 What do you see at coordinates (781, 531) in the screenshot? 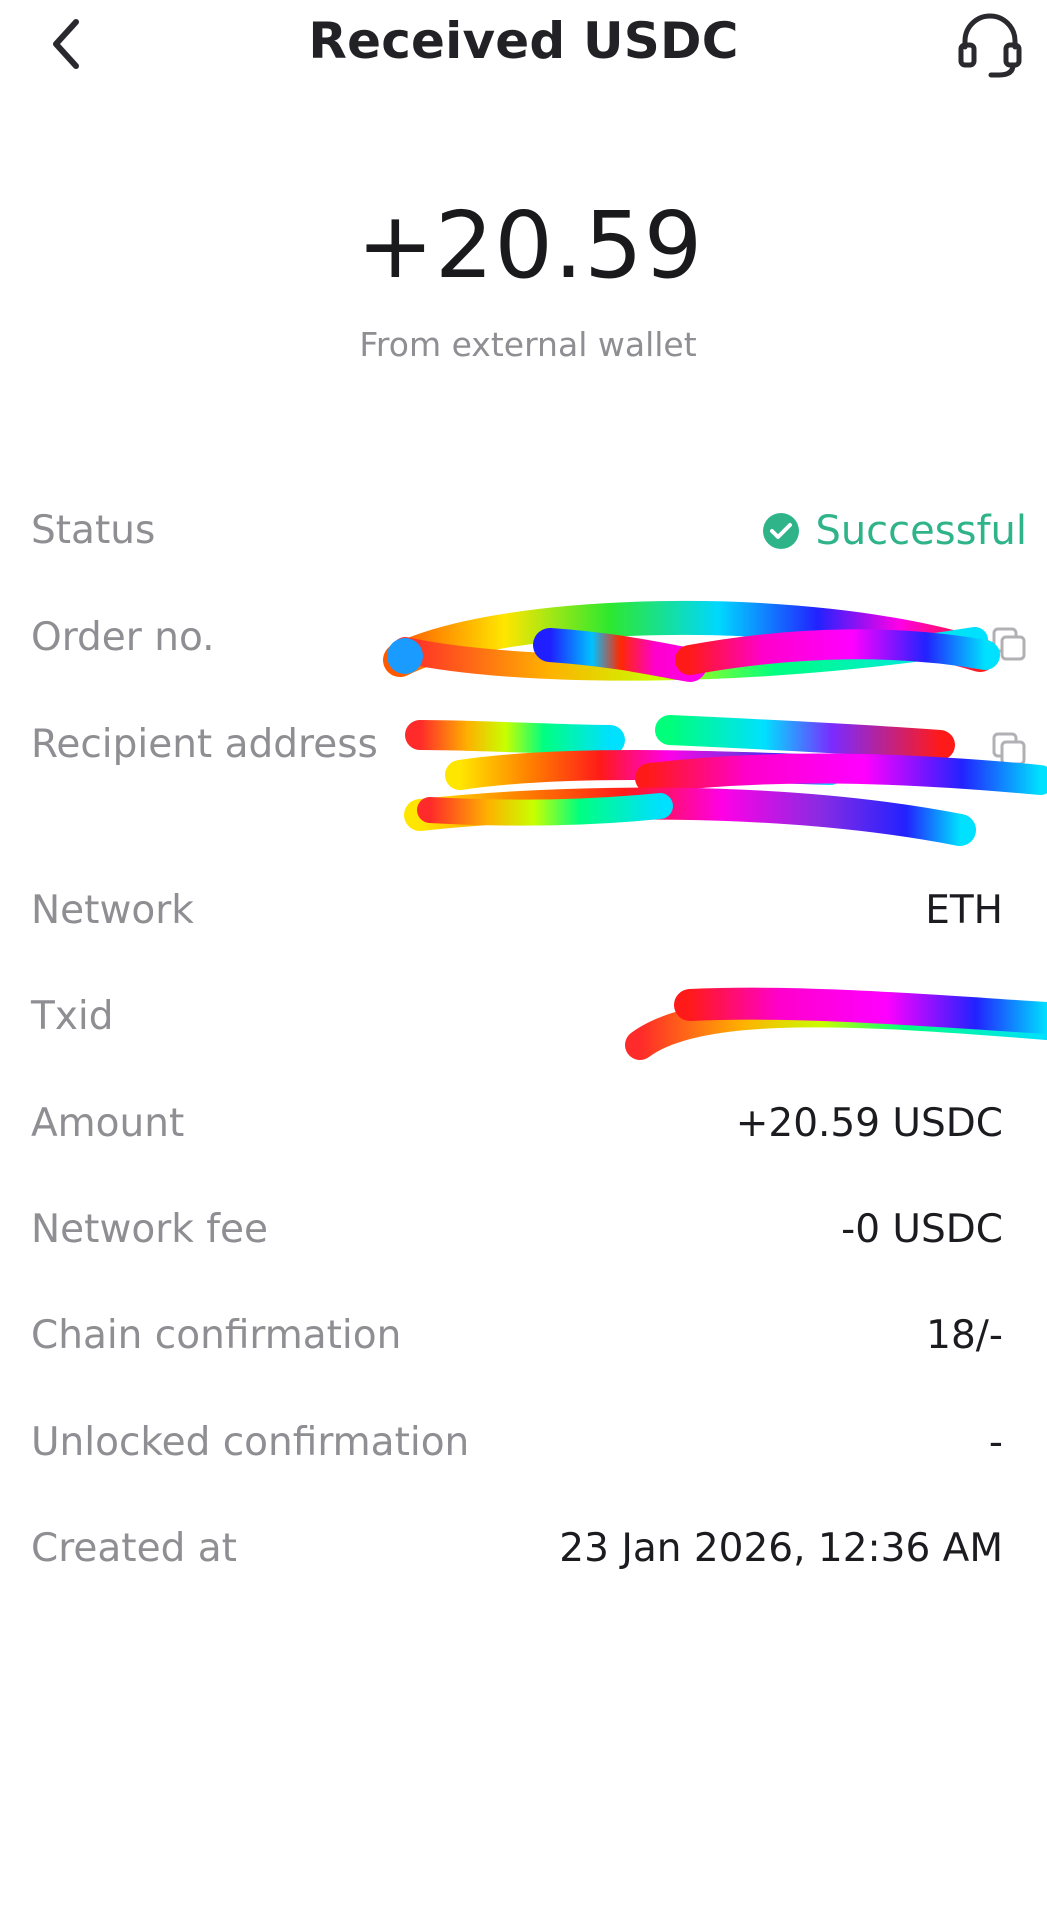
I see `check-circle-icon` at bounding box center [781, 531].